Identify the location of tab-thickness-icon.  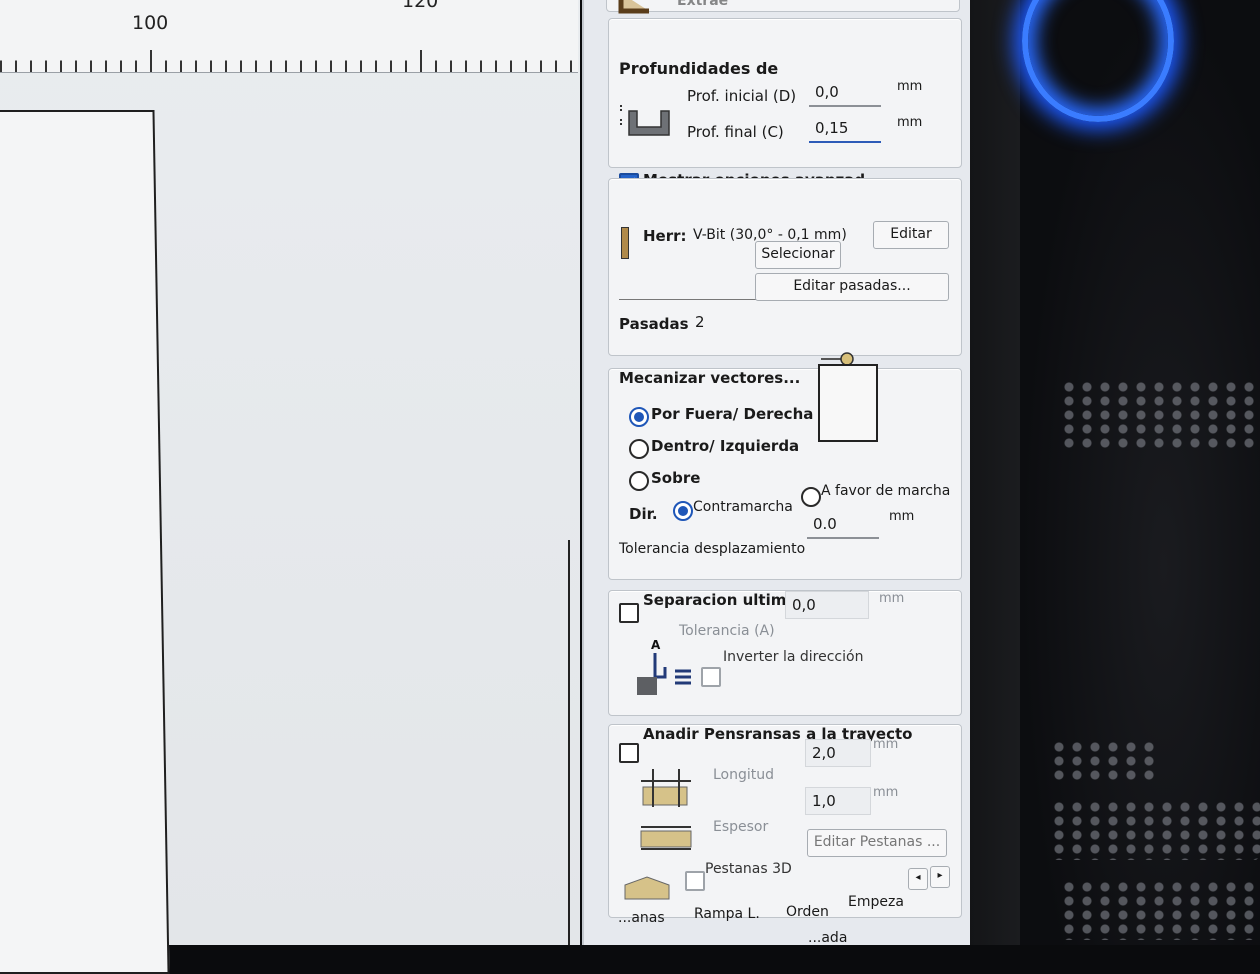
(666, 838).